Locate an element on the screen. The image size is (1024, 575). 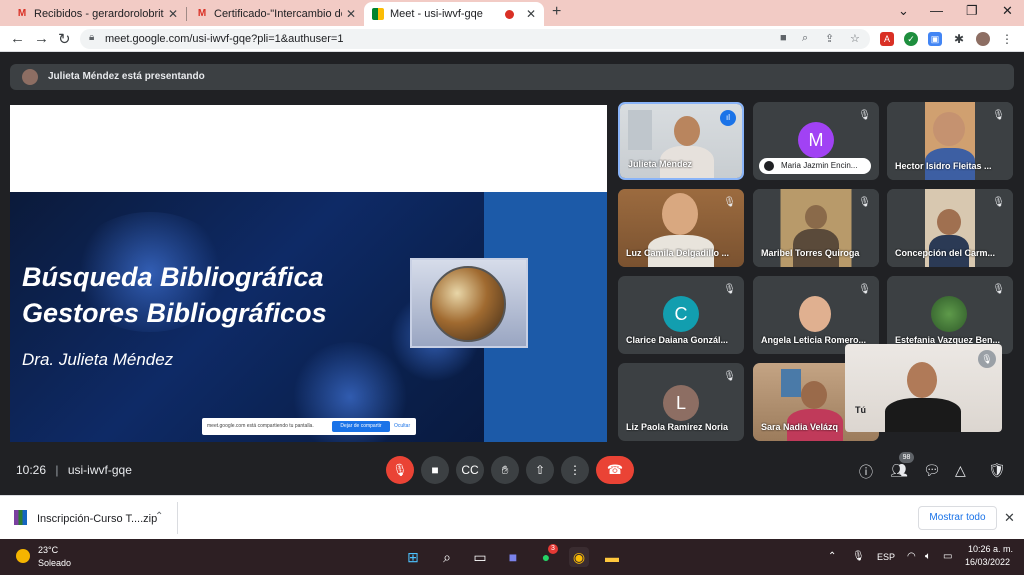
raise-hand-button: ✋︎ is located at coordinates (505, 470).